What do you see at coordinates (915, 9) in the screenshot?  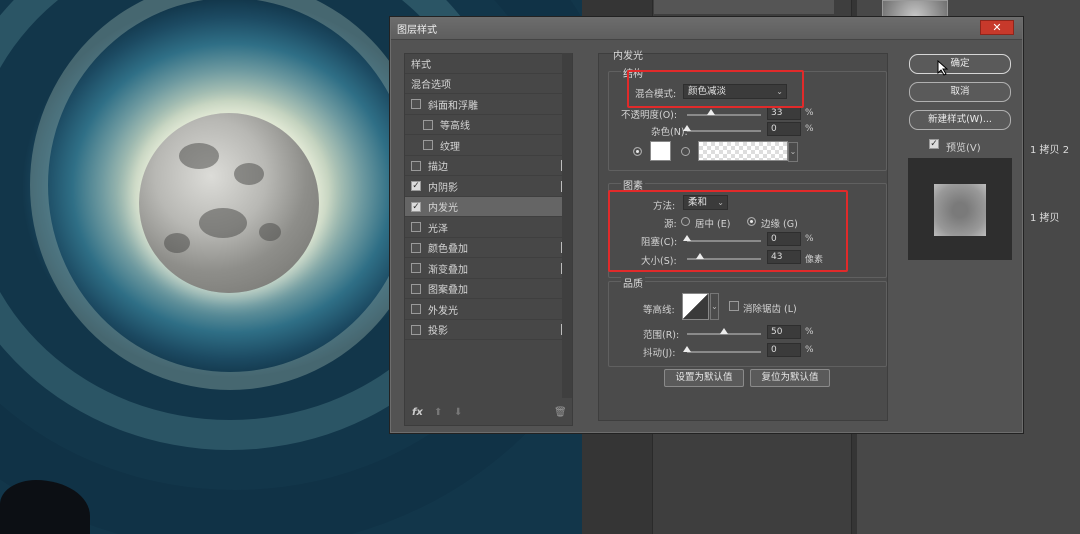 I see `layer-thumbnail` at bounding box center [915, 9].